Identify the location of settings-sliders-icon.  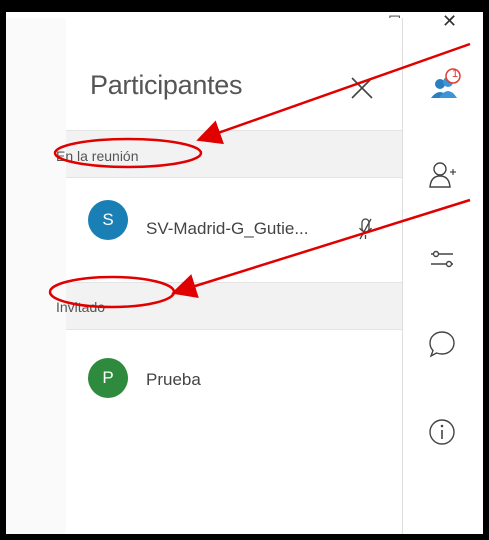
(442, 259).